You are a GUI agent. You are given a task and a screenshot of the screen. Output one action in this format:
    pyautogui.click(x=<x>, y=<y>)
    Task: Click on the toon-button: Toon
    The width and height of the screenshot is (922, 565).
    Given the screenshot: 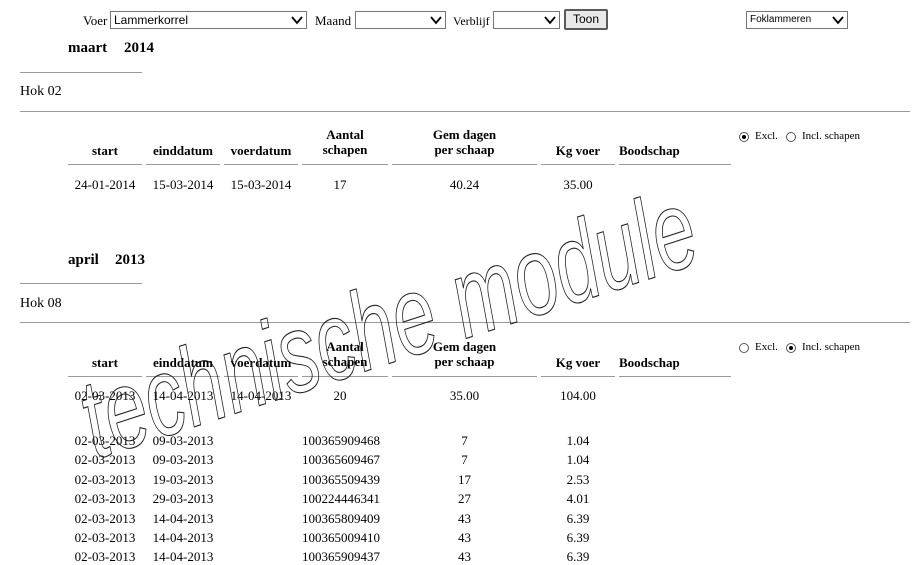 What is the action you would take?
    pyautogui.click(x=586, y=19)
    